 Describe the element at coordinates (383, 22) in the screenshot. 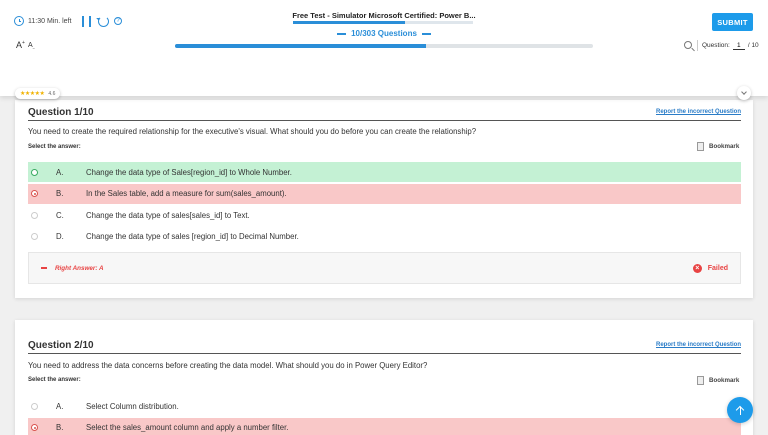

I see `title-underline` at that location.